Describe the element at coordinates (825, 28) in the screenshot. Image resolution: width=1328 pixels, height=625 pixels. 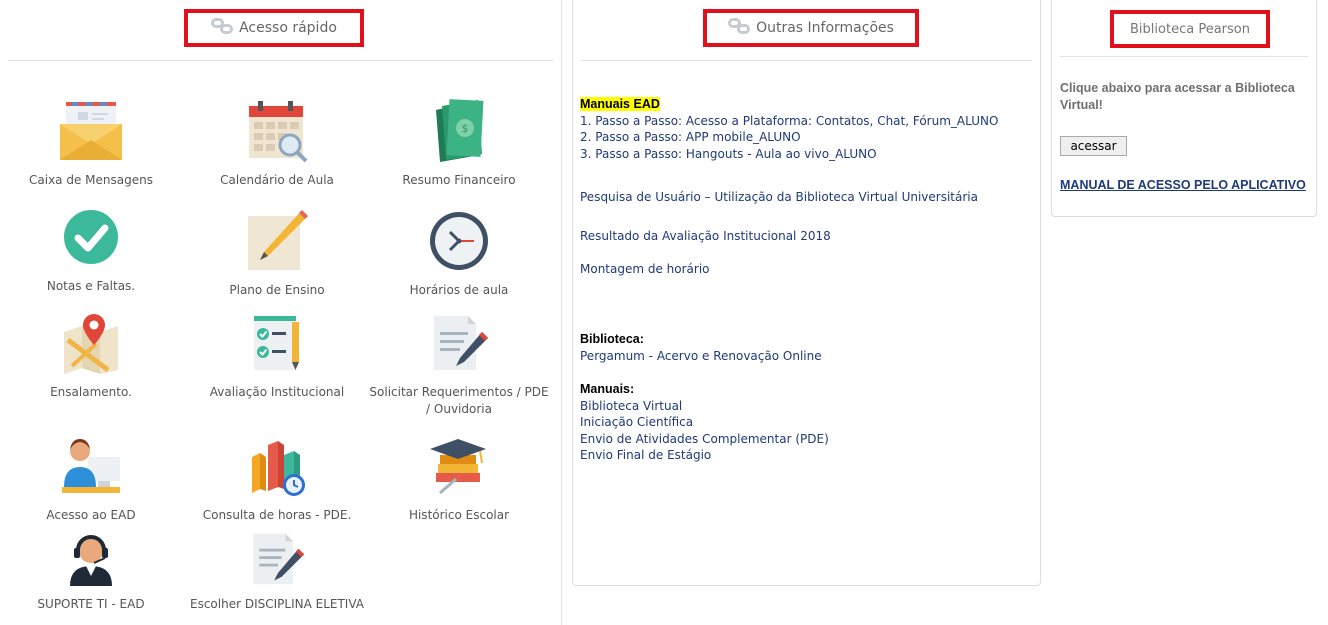
I see `outras-informacoes-title: Outras Informações` at that location.